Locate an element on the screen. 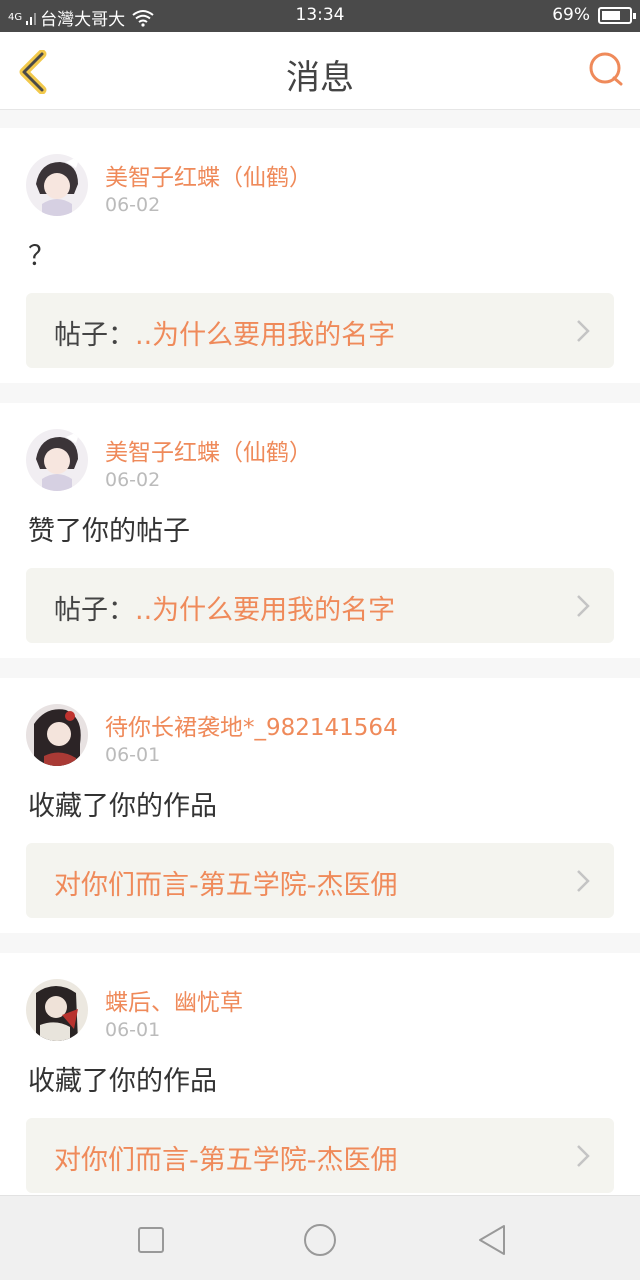  circle-icon is located at coordinates (320, 1240).